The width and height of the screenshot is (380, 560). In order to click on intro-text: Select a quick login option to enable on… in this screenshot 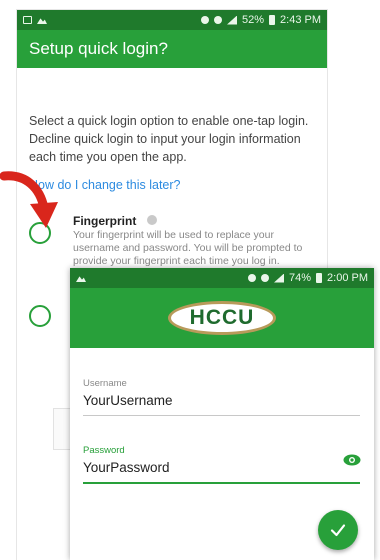, I will do `click(169, 139)`.